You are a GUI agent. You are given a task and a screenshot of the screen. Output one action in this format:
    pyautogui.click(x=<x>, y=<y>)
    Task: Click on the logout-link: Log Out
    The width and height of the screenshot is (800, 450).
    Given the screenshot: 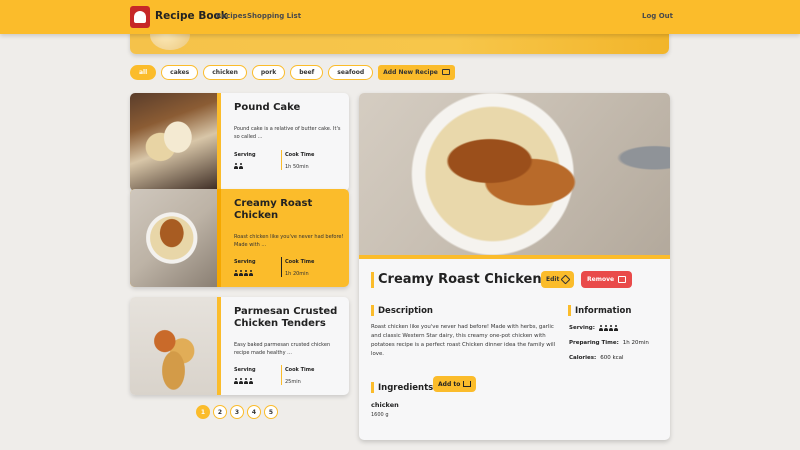 What is the action you would take?
    pyautogui.click(x=657, y=16)
    